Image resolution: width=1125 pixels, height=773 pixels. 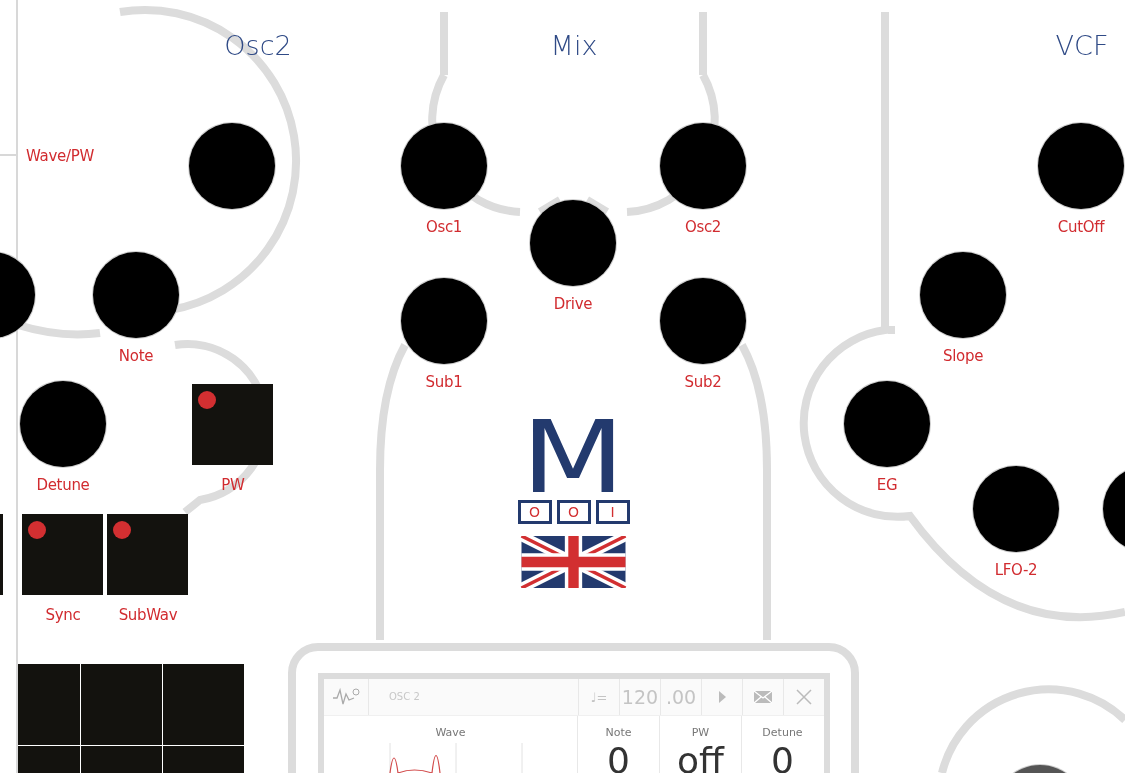 What do you see at coordinates (233, 485) in the screenshot?
I see `switch-label: PW` at bounding box center [233, 485].